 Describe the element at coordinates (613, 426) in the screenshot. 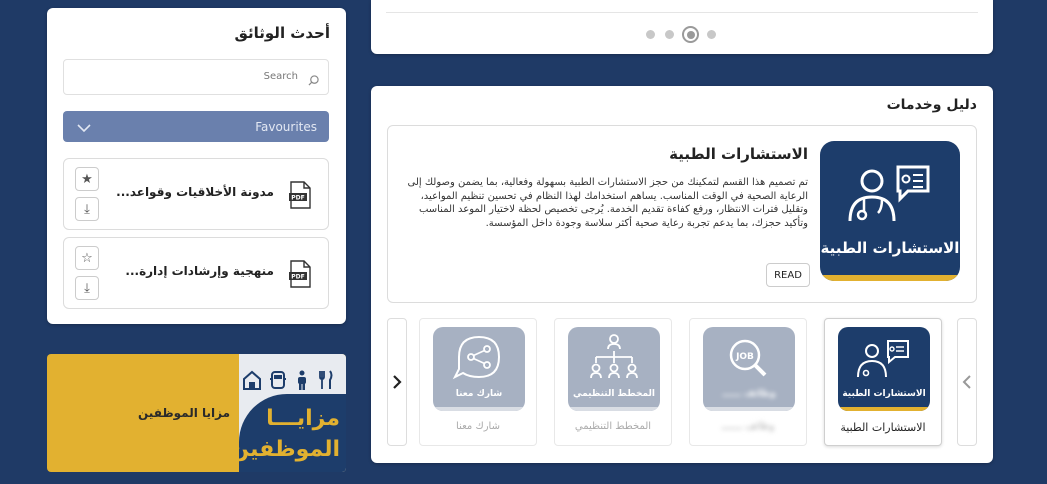

I see `tile-label: المخطط التنظيمي` at that location.